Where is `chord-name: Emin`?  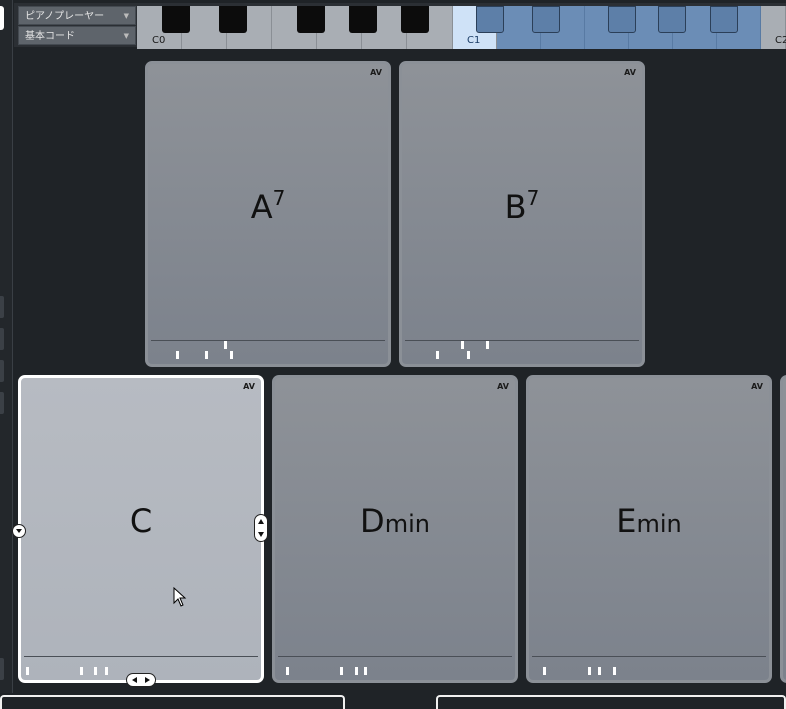
chord-name: Emin is located at coordinates (649, 521).